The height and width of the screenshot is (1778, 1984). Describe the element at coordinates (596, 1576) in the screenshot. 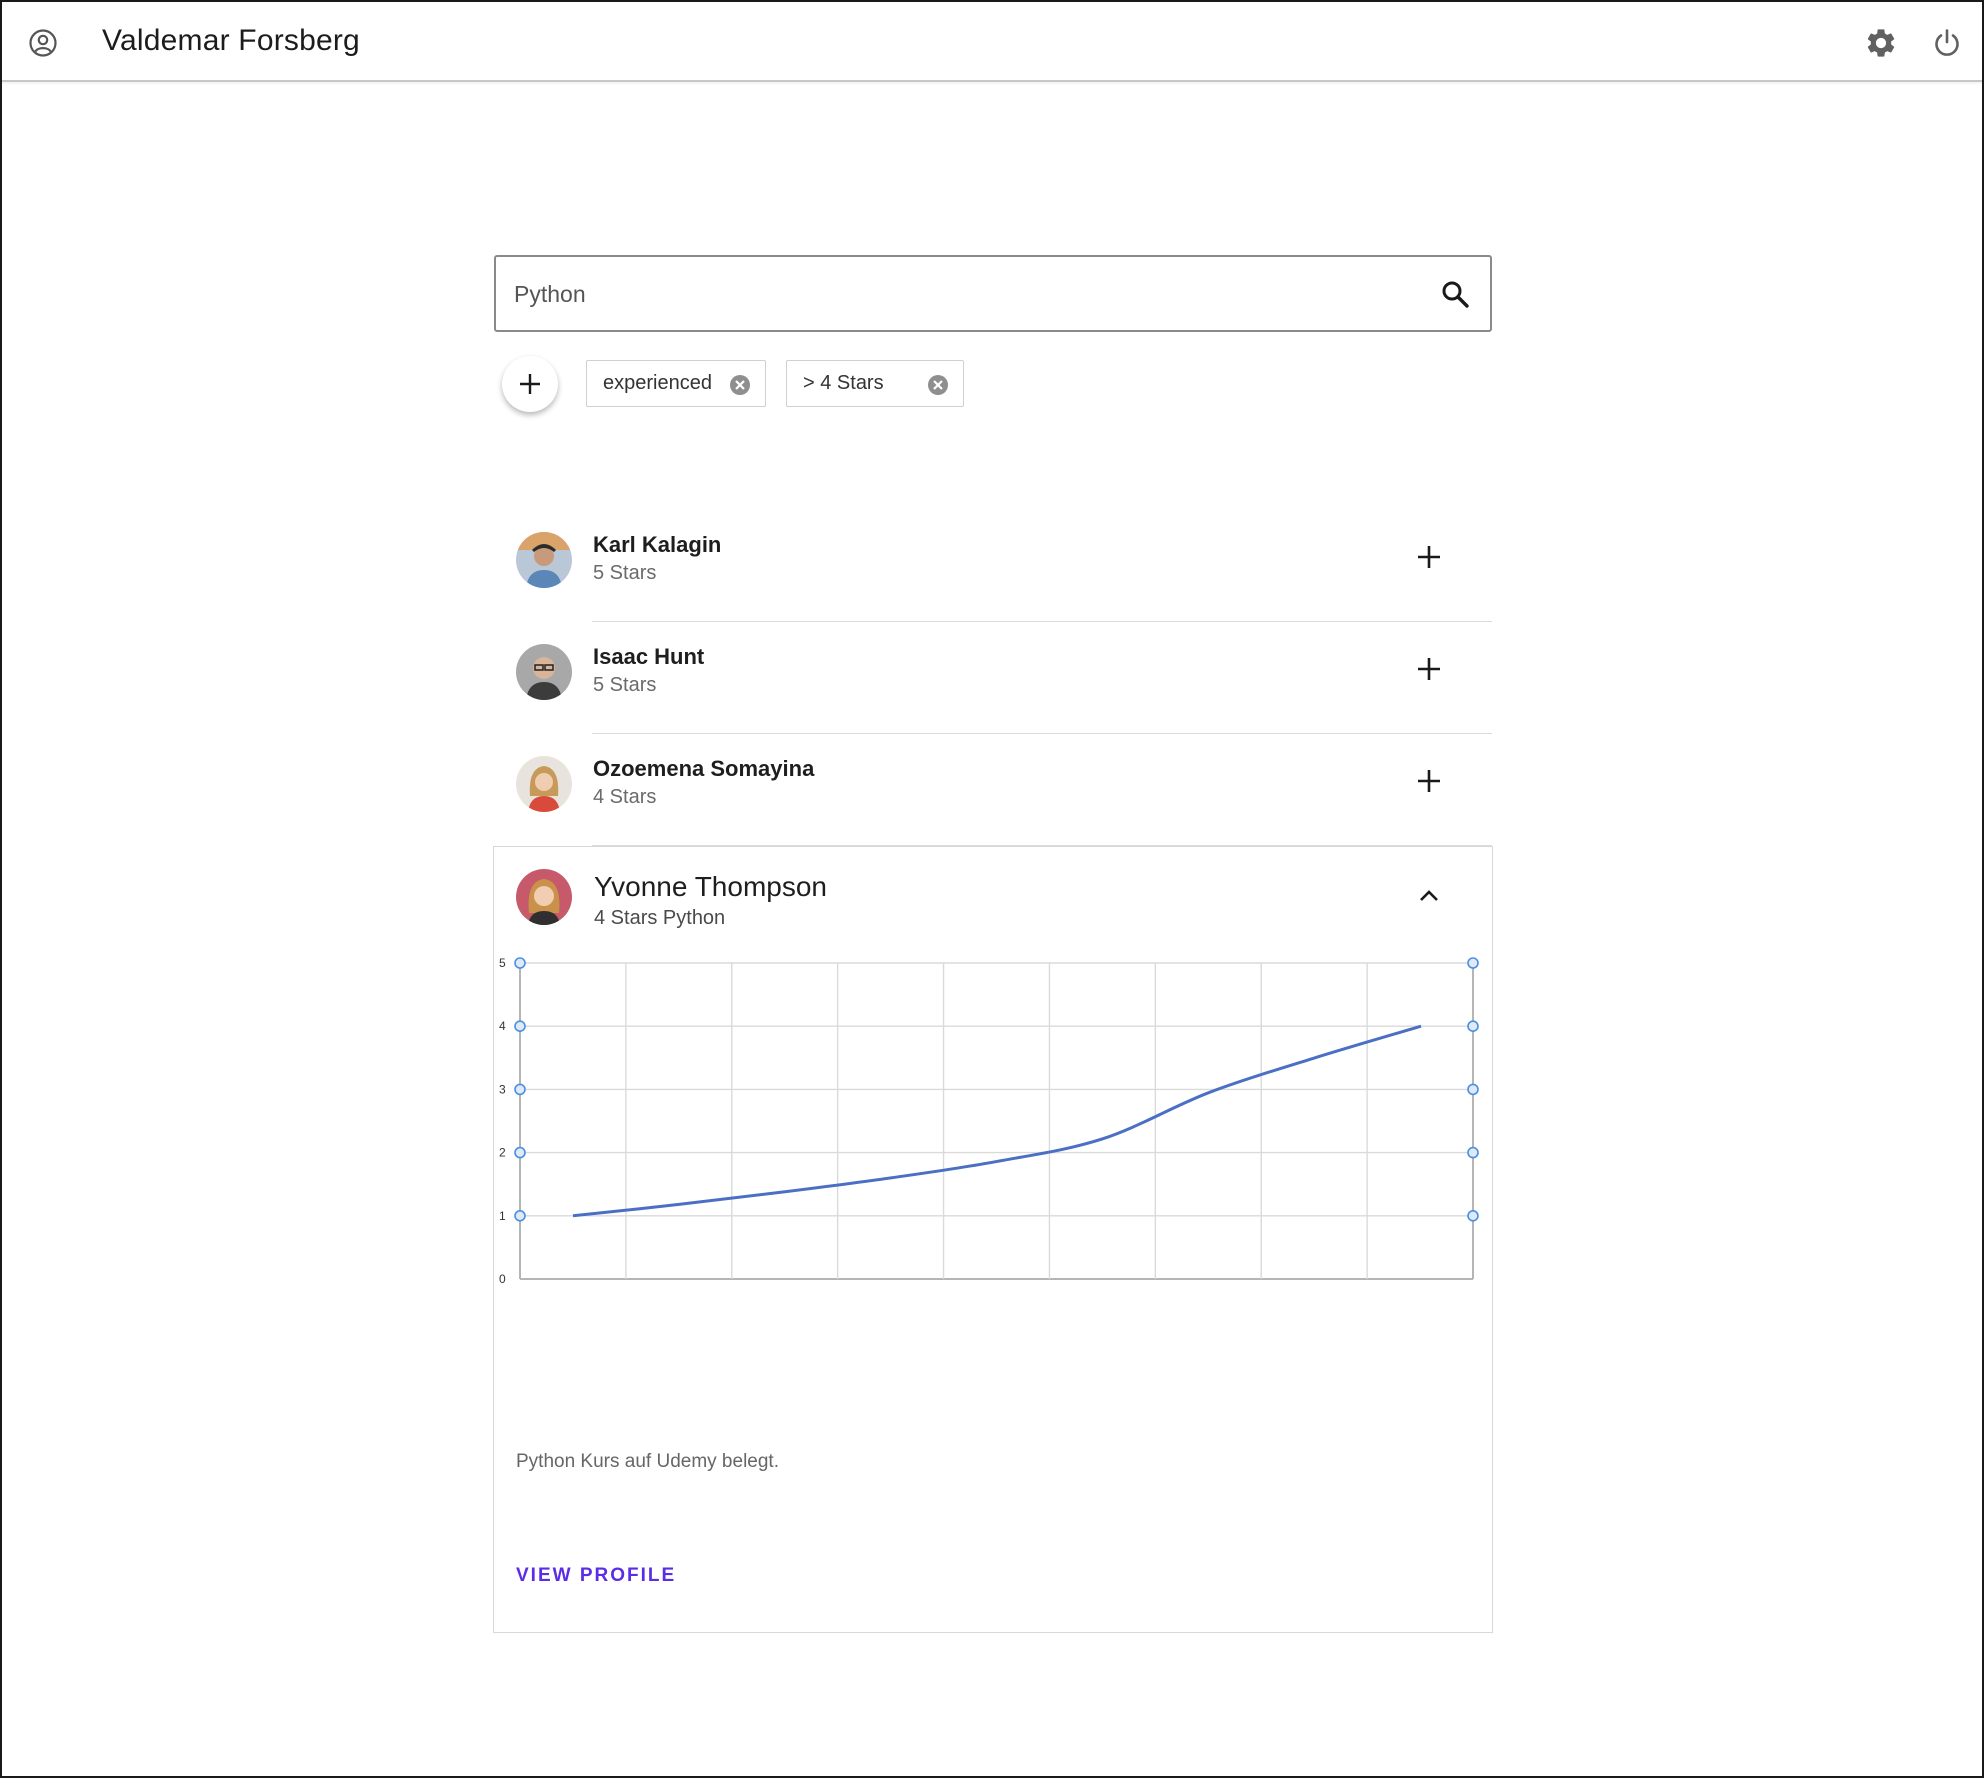

I see `view-profile-button: VIEW PROFILE` at that location.